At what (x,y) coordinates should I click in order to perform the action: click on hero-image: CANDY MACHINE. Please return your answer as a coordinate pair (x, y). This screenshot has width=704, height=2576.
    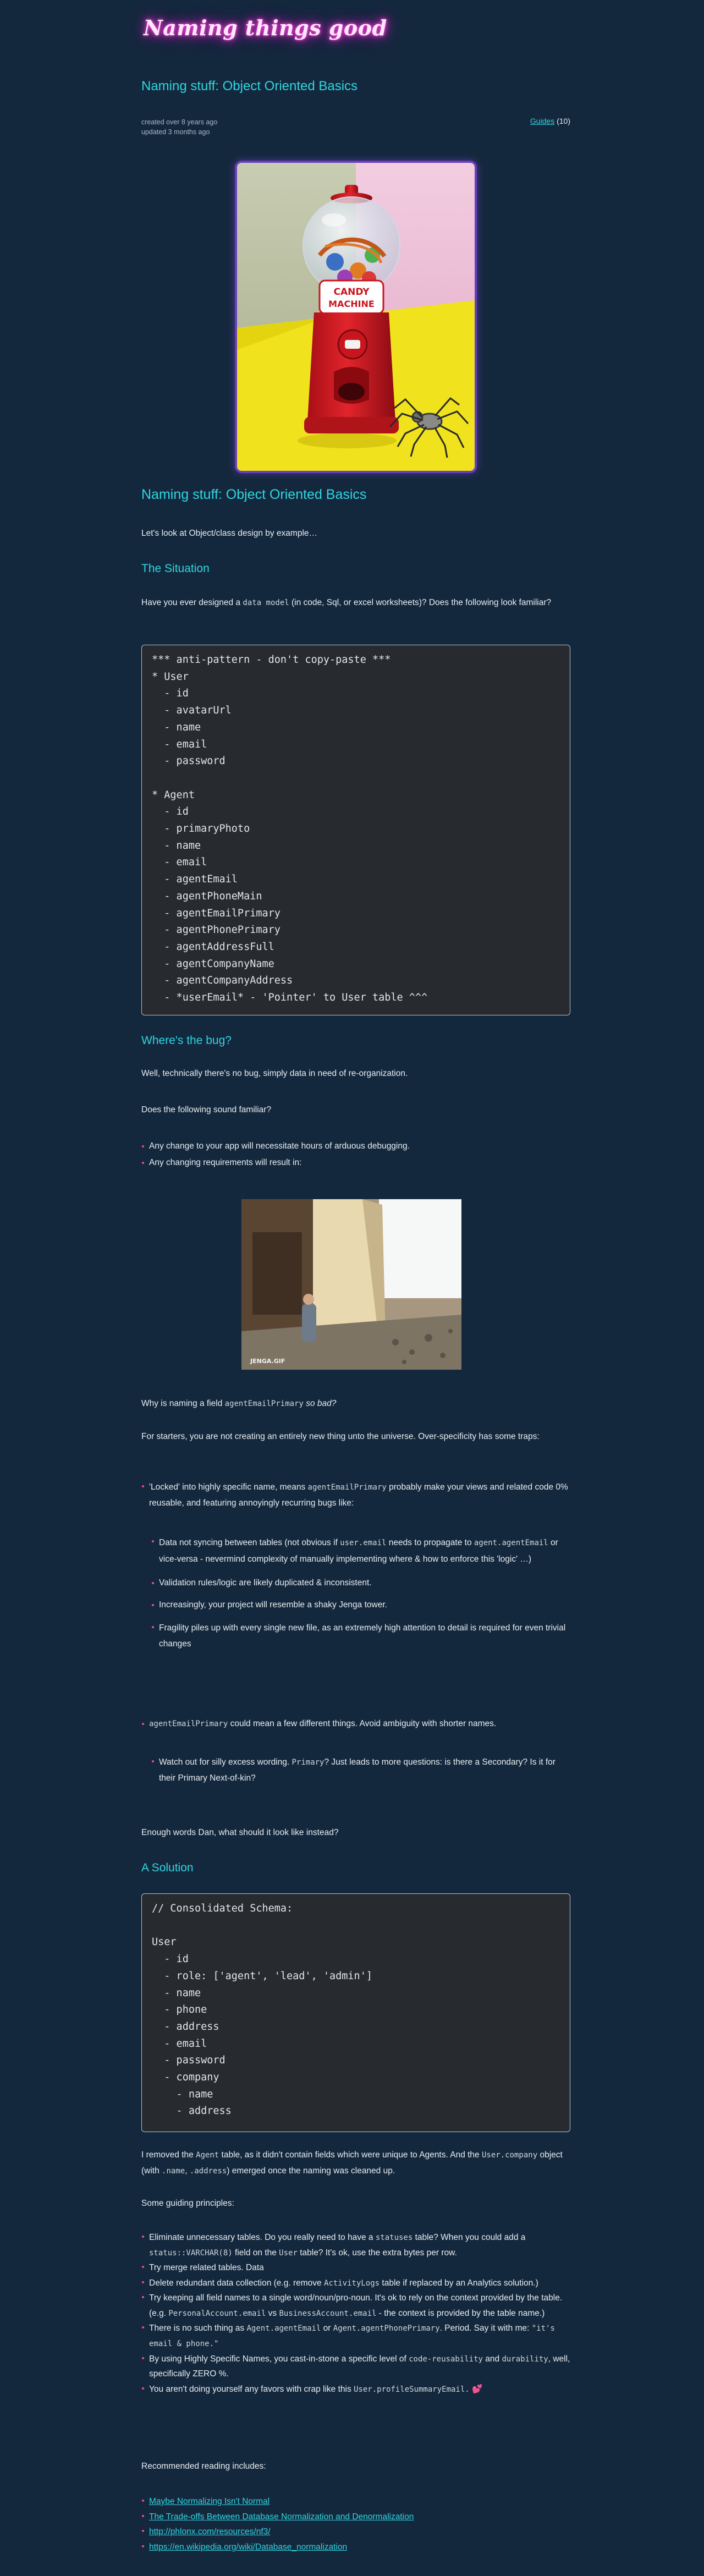
    Looking at the image, I should click on (356, 317).